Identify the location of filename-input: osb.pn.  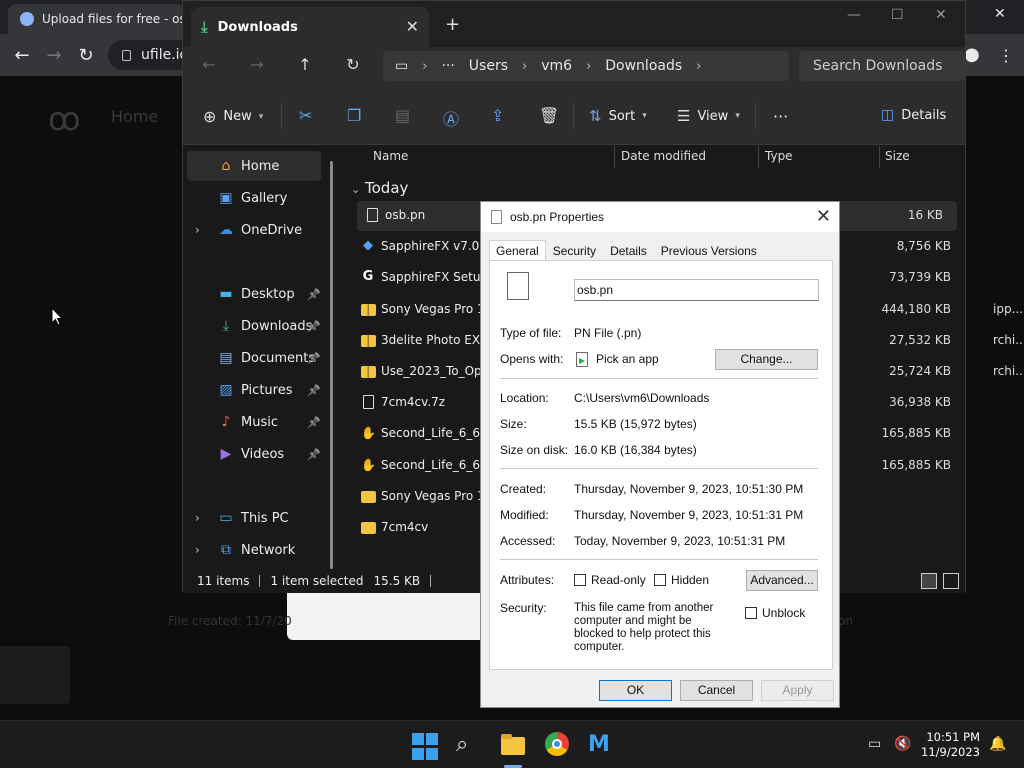
(696, 290).